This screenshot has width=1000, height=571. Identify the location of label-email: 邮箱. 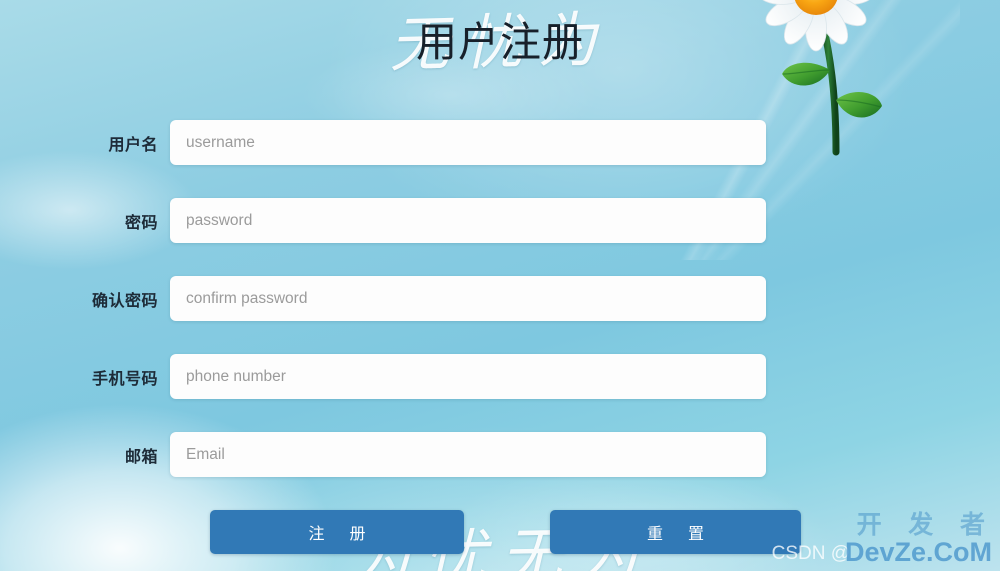
(141, 456).